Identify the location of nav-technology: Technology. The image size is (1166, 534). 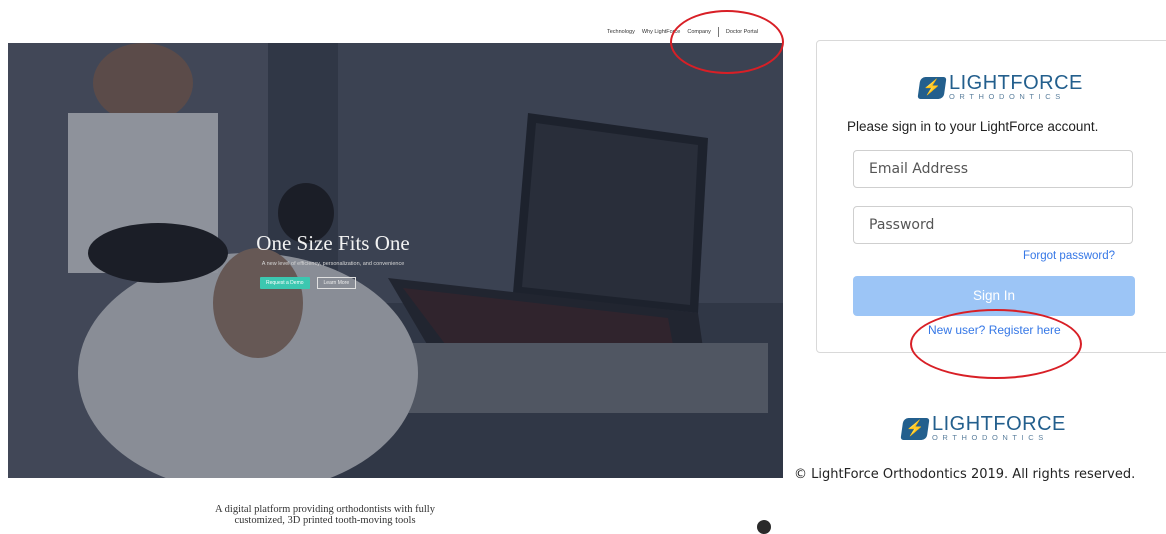
(621, 32).